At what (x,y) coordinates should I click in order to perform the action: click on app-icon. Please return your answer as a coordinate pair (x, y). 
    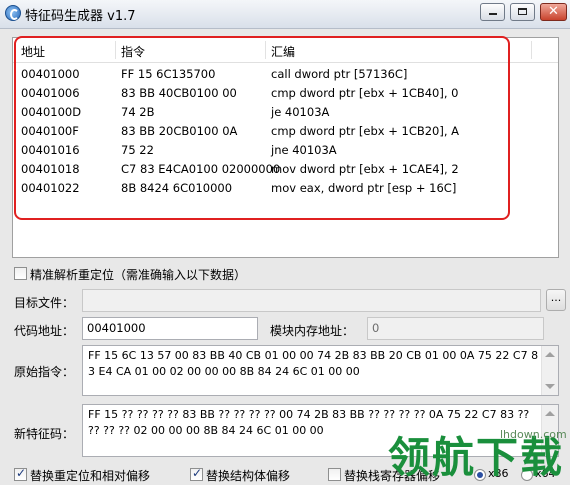
    Looking at the image, I should click on (13, 13).